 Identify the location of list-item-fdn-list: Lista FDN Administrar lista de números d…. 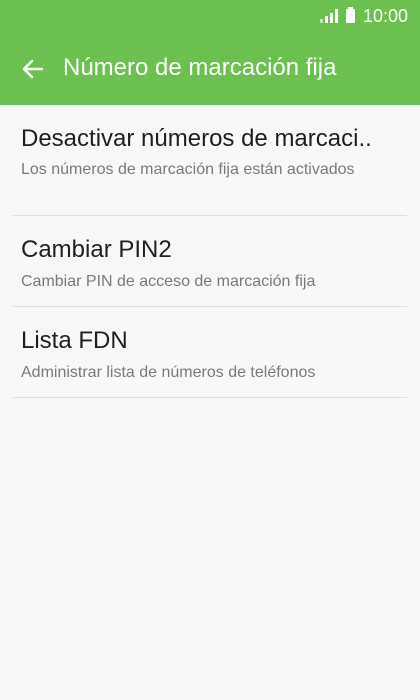
(210, 352).